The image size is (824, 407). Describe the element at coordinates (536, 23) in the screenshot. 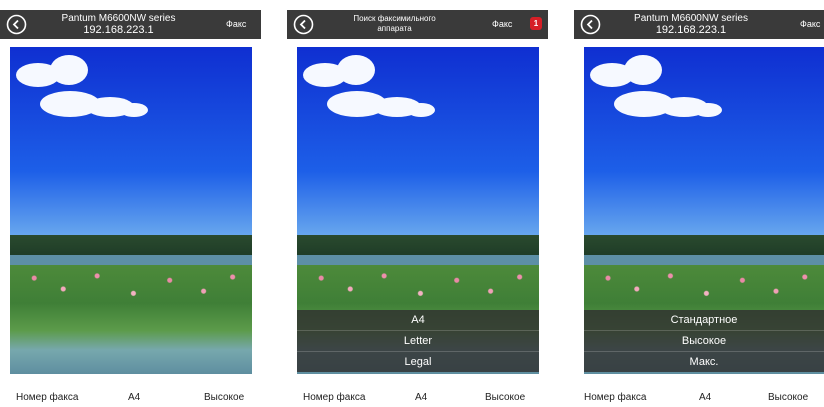

I see `notification-badge: 1` at that location.